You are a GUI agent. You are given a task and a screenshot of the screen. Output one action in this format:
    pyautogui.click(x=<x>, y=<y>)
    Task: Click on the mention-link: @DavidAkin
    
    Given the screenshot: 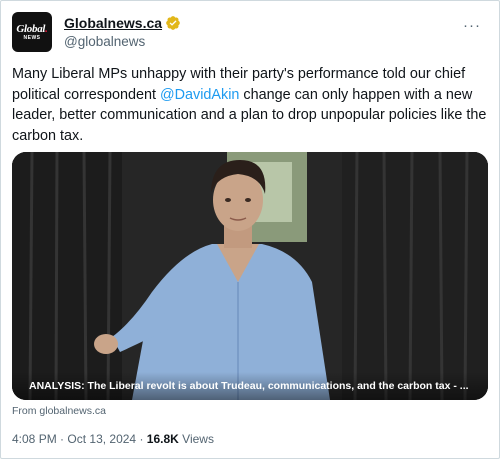 What is the action you would take?
    pyautogui.click(x=199, y=95)
    